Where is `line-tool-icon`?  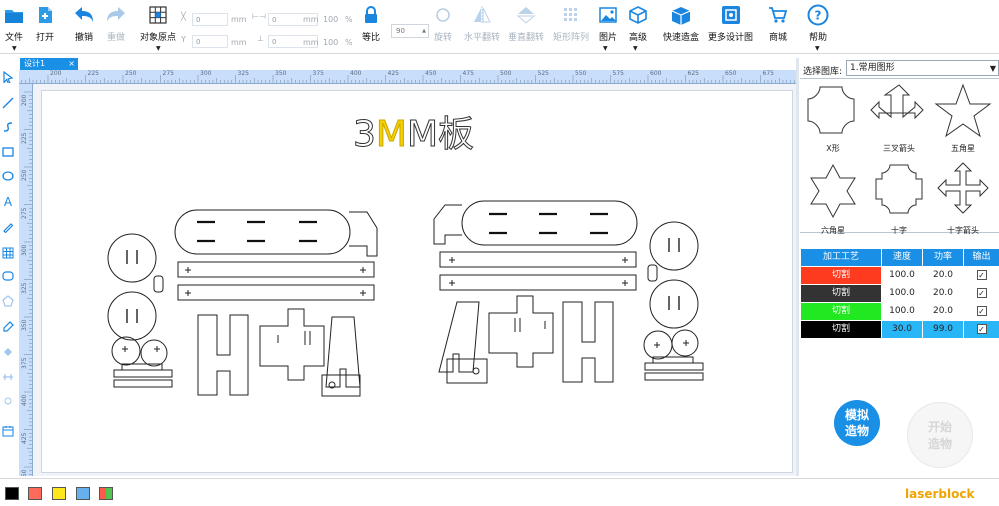 line-tool-icon is located at coordinates (8, 103).